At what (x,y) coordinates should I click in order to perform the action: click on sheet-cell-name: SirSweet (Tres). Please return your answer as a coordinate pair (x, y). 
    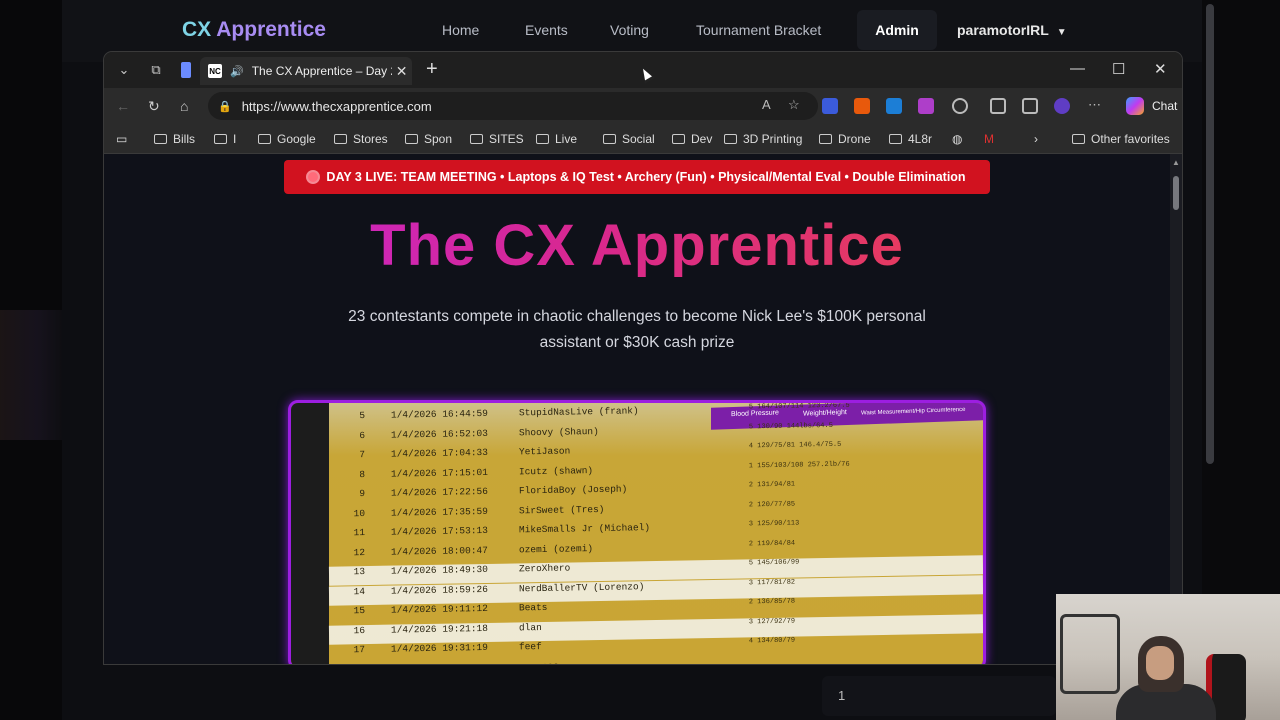
    Looking at the image, I should click on (561, 509).